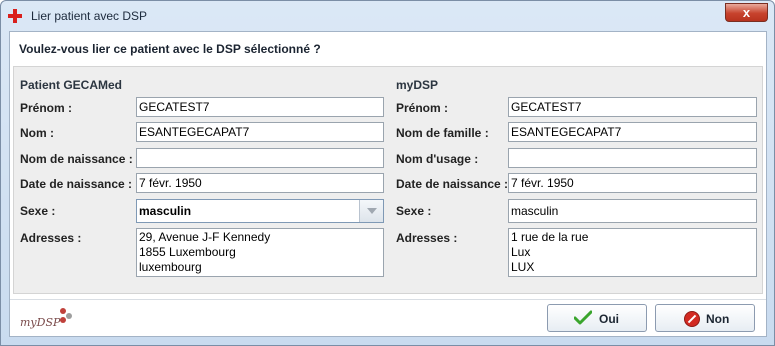  I want to click on mydsp-nom-field: ESANTEGECAPAT7, so click(632, 132).